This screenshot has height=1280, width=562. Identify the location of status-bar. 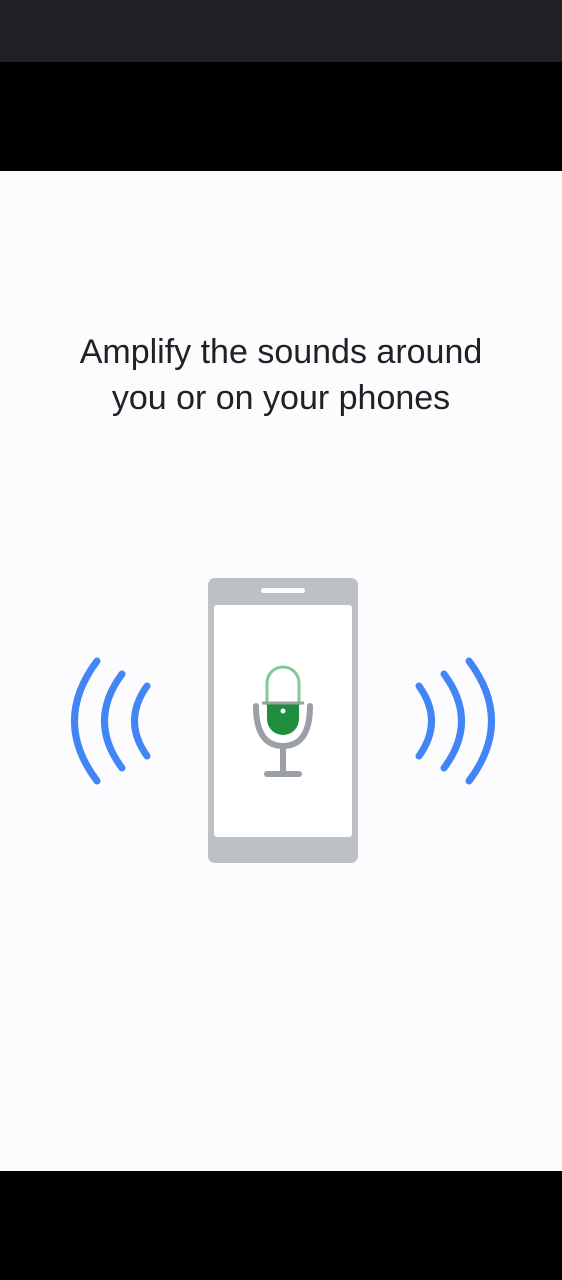
(281, 31).